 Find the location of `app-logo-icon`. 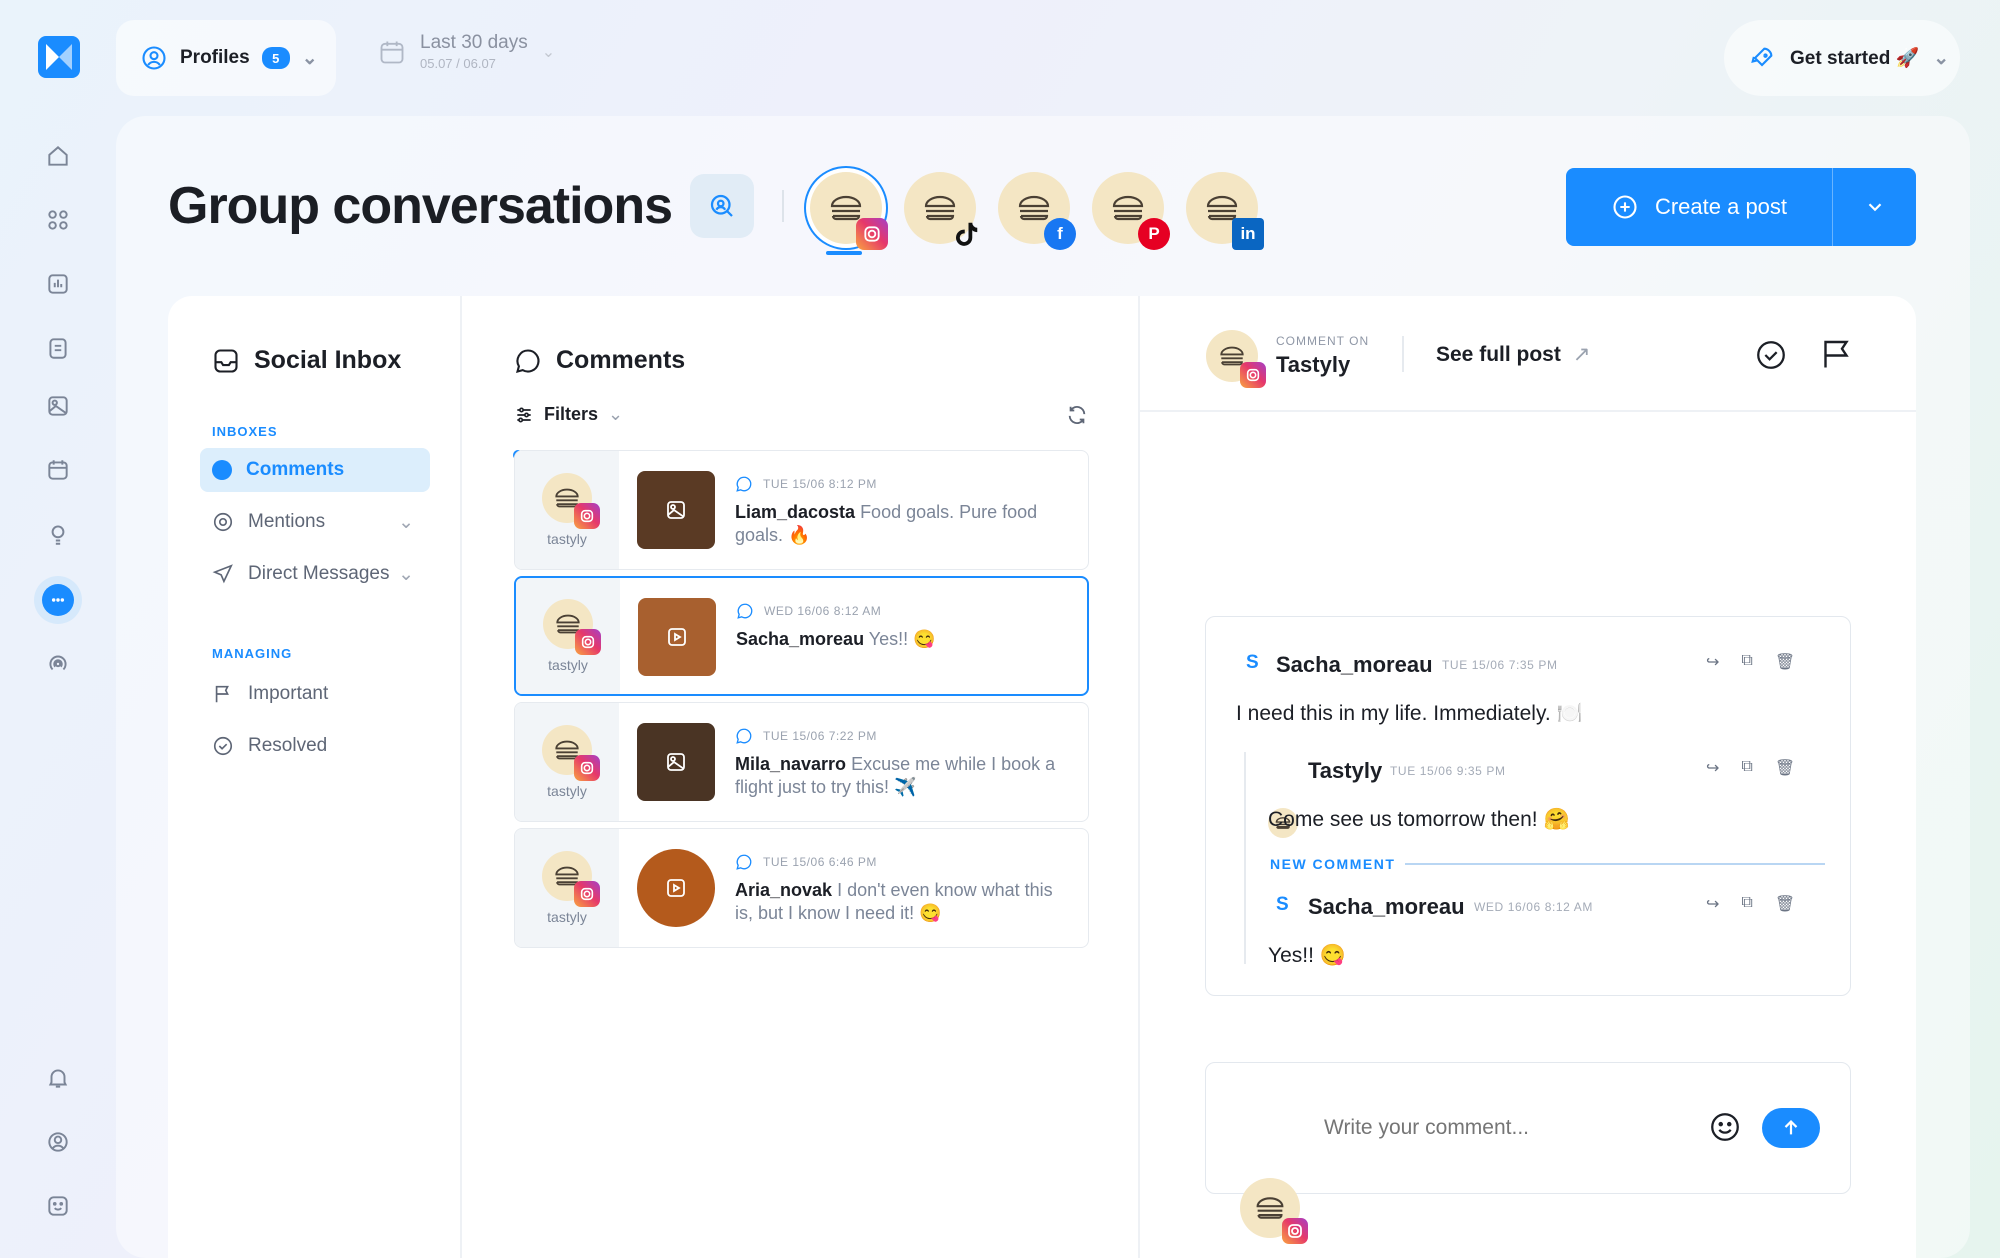

app-logo-icon is located at coordinates (59, 57).